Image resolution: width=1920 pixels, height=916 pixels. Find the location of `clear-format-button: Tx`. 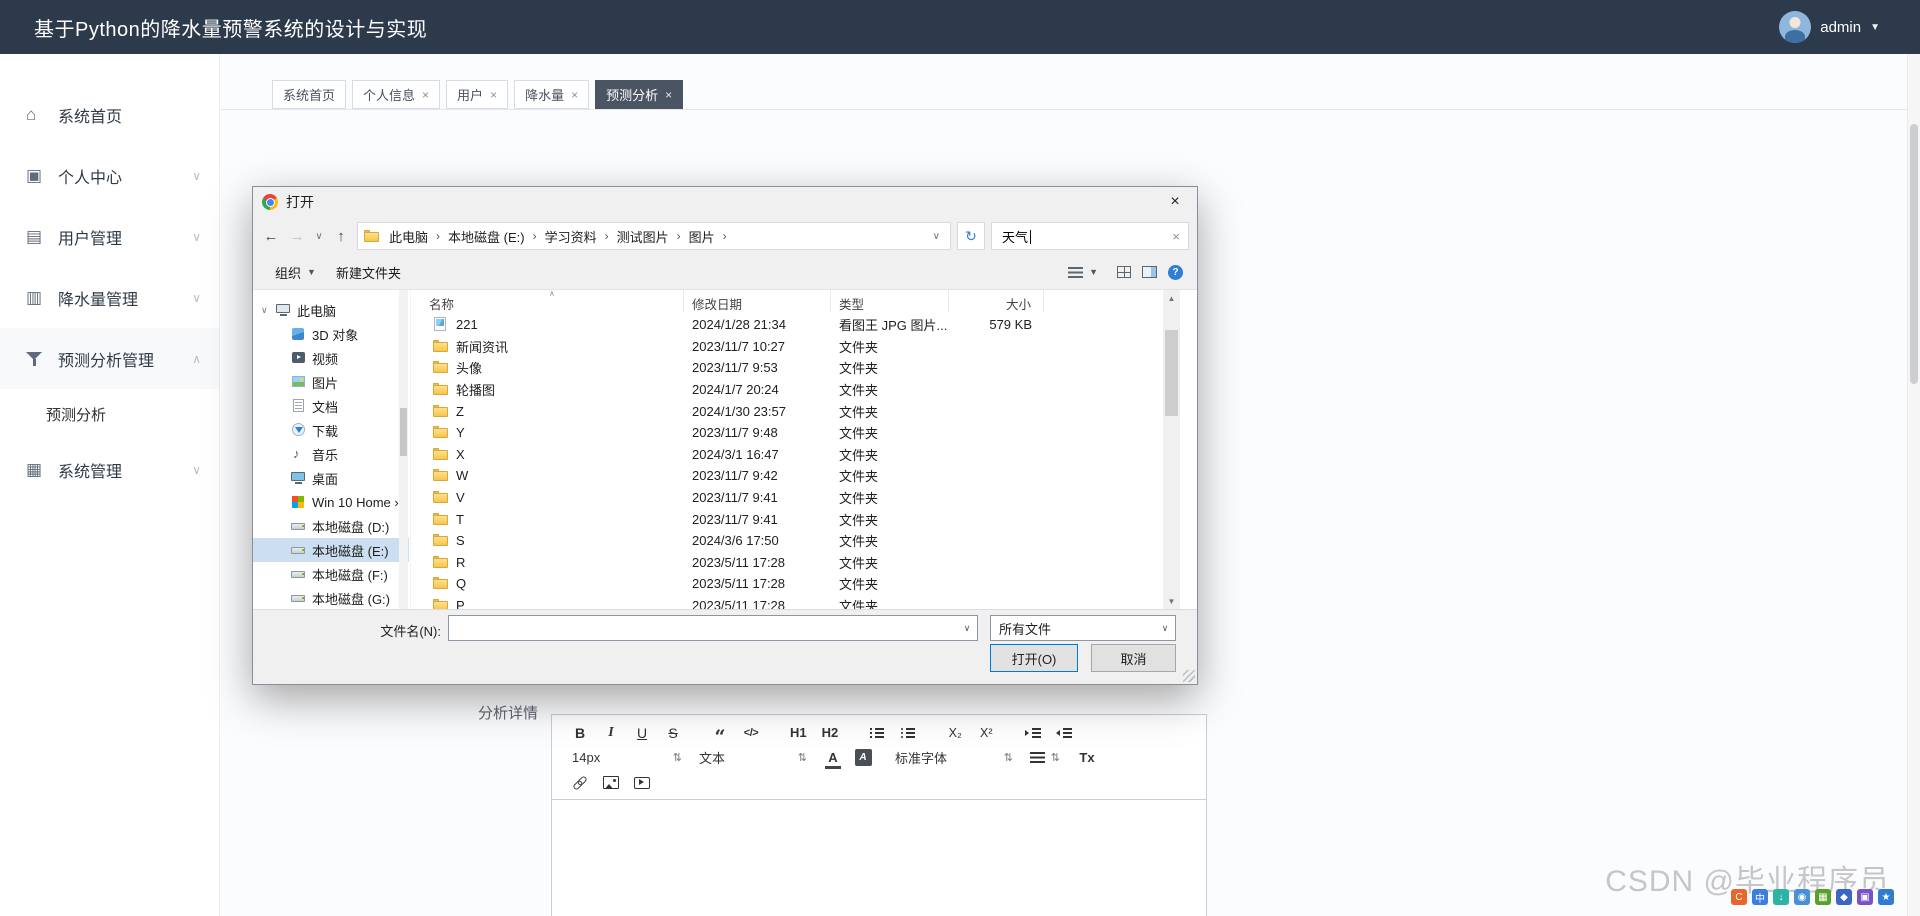

clear-format-button: Tx is located at coordinates (1087, 757).